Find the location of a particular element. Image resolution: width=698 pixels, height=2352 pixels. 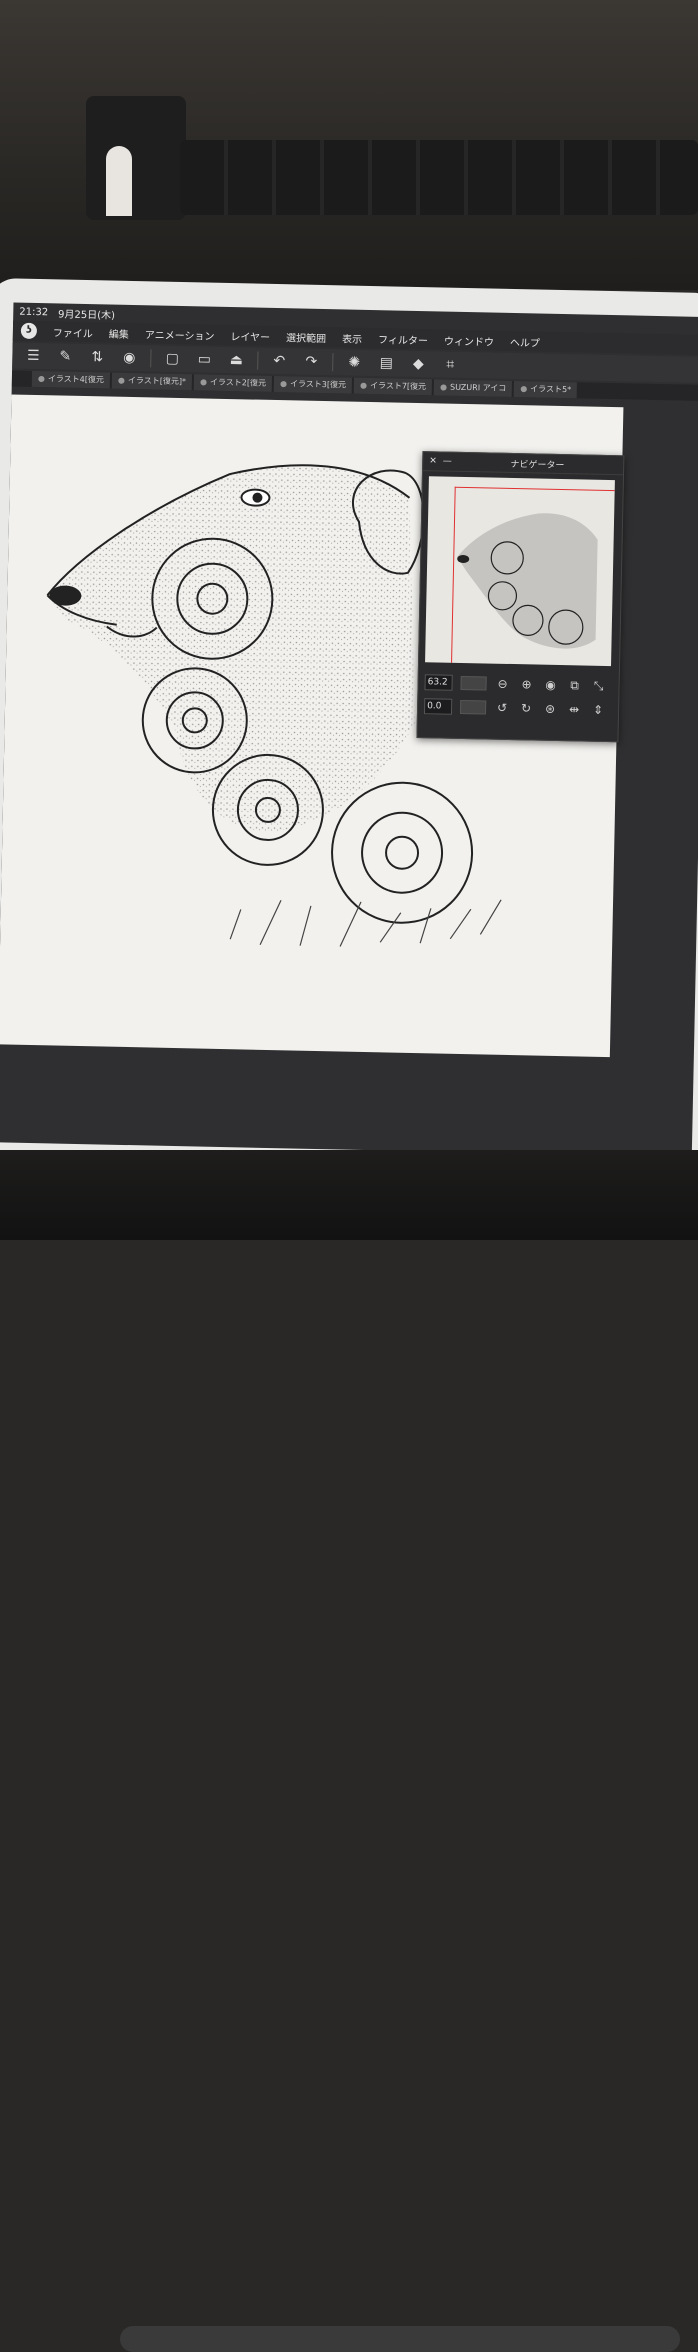

fit-view-icon: ⧉ is located at coordinates (574, 685).